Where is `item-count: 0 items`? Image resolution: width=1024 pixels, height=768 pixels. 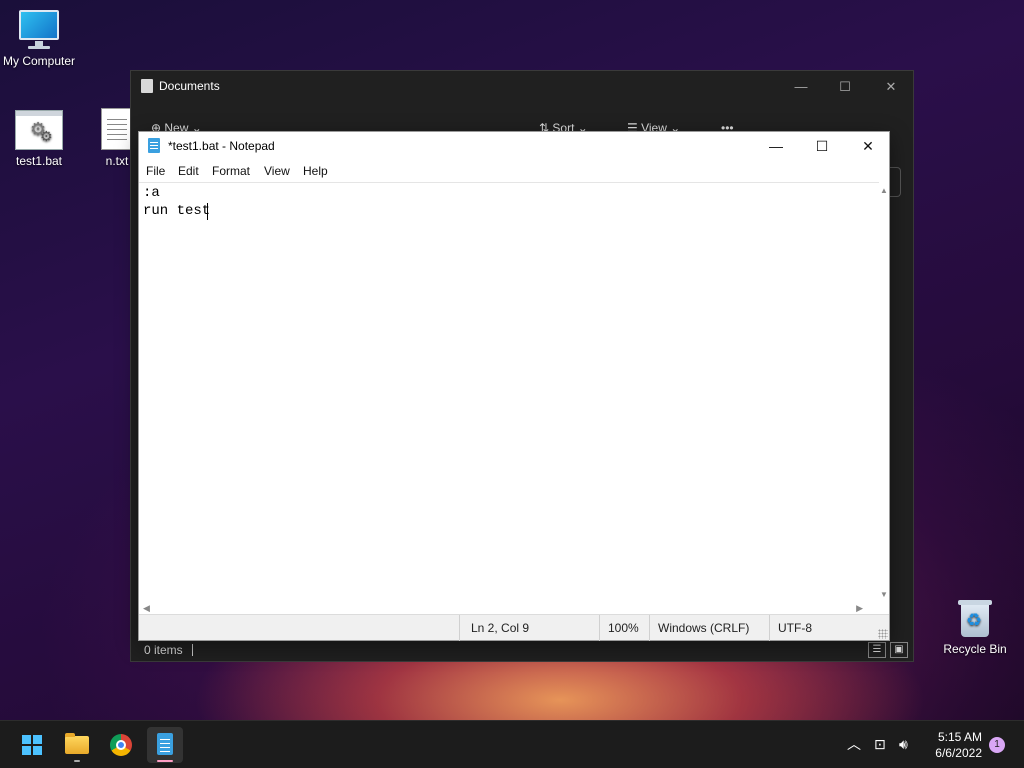
item-count: 0 items is located at coordinates (163, 650).